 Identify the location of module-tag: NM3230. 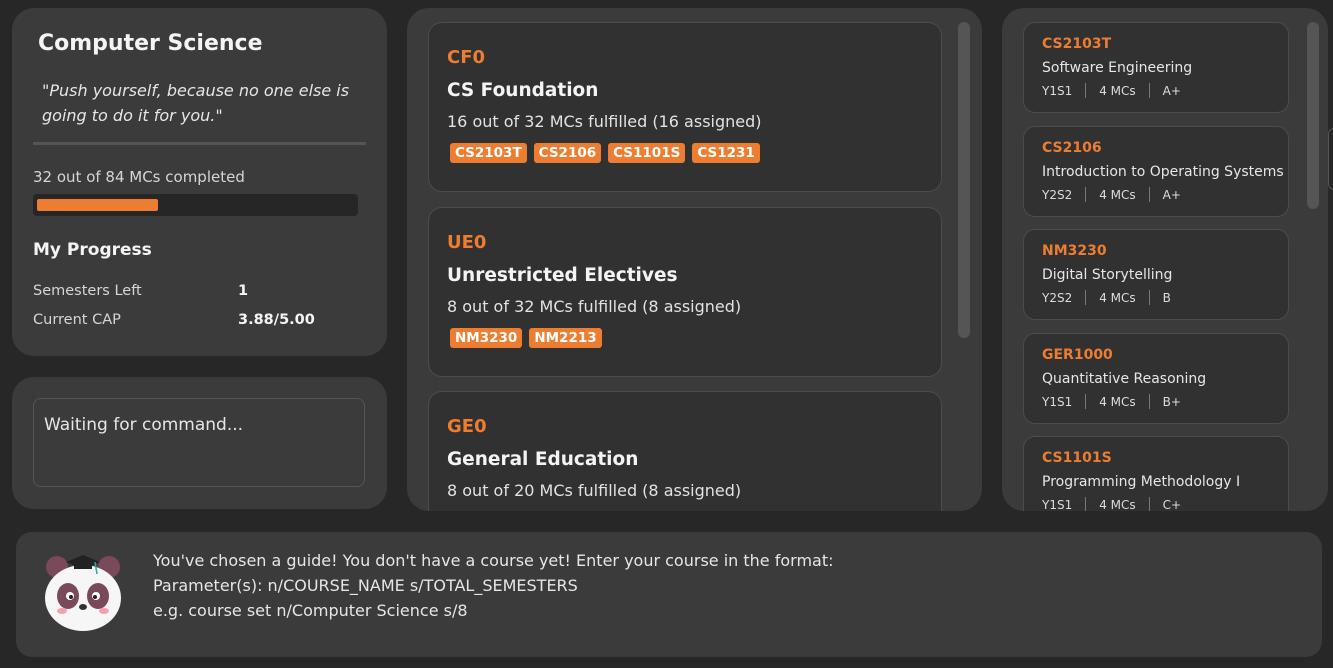
(486, 338).